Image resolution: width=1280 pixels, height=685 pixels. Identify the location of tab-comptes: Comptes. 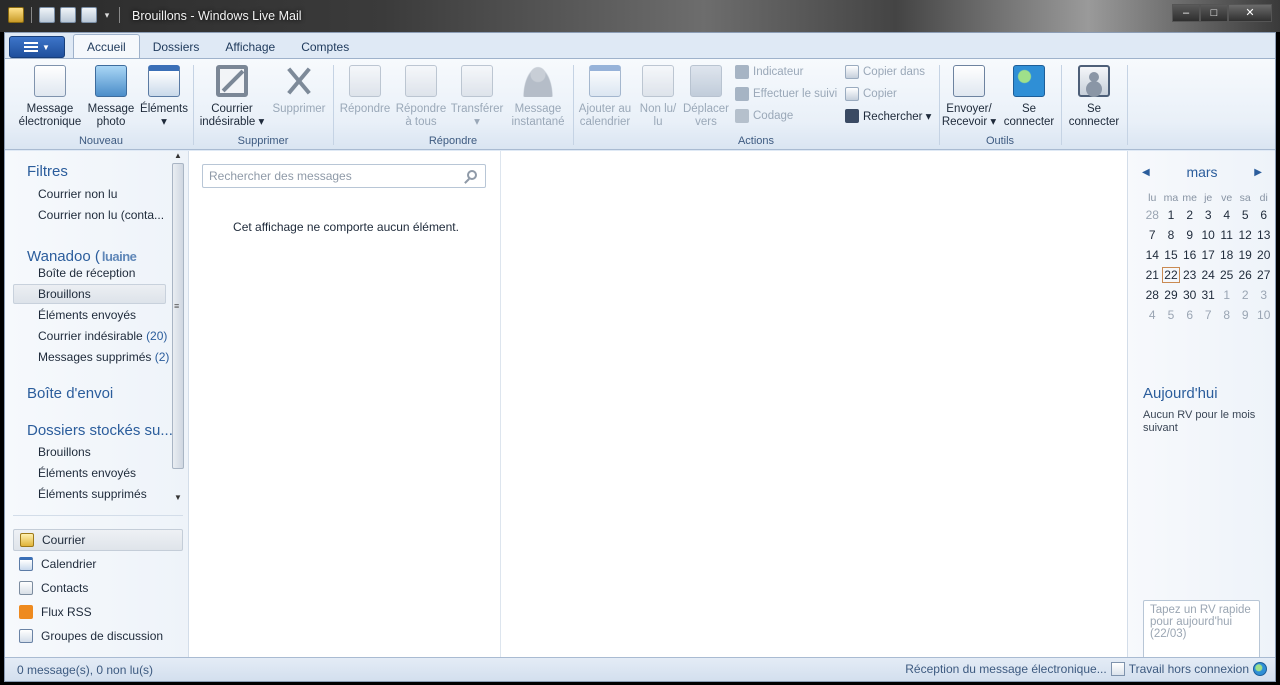
(325, 47).